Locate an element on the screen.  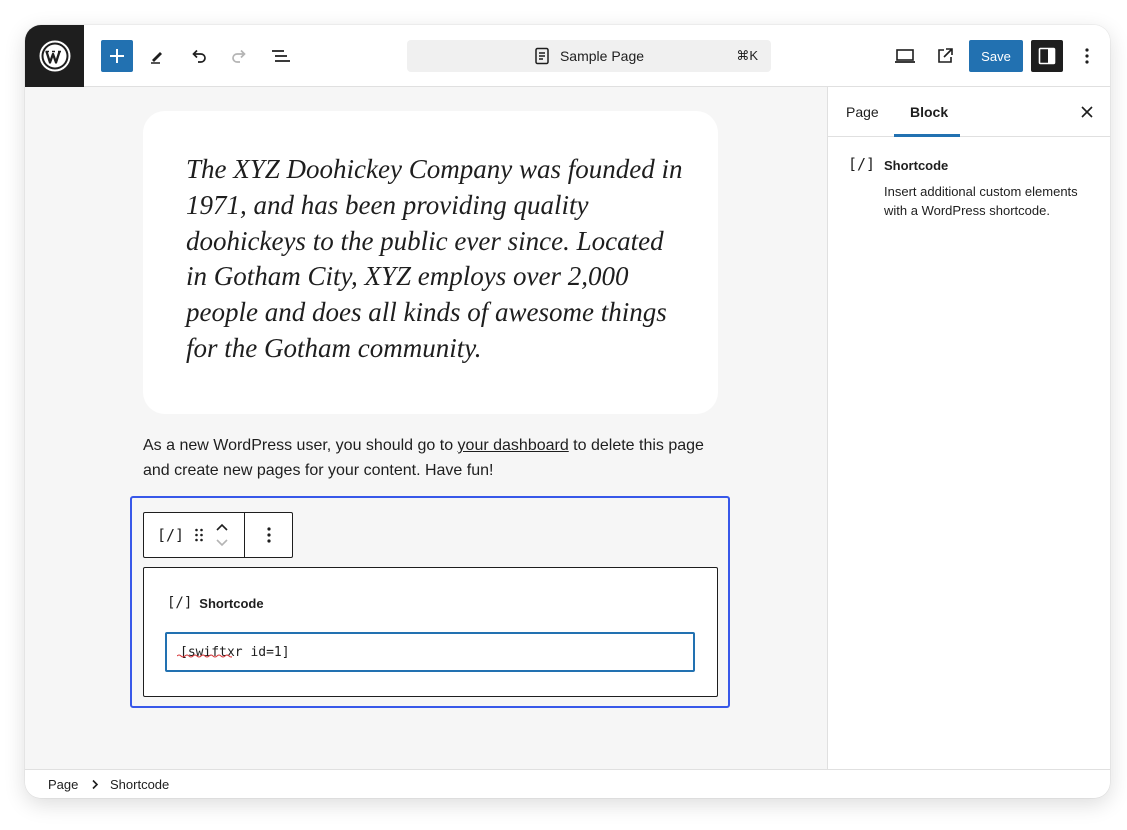
redo-button is located at coordinates (239, 56).